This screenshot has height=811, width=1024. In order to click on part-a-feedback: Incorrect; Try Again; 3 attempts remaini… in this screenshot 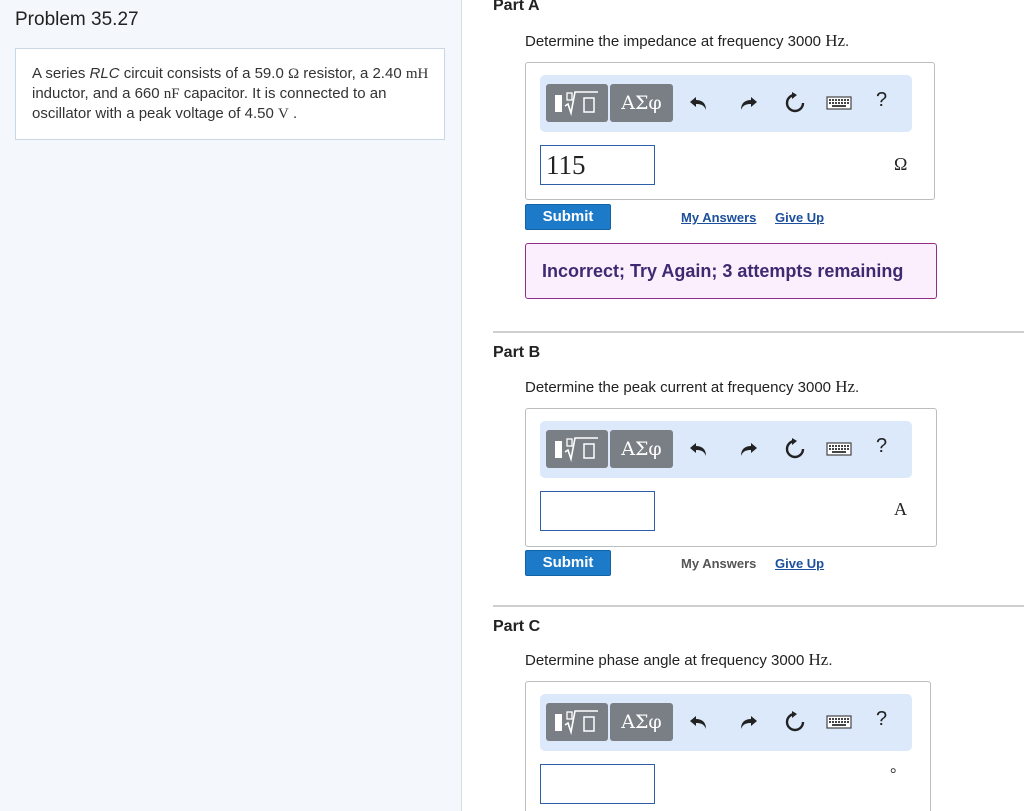, I will do `click(731, 271)`.